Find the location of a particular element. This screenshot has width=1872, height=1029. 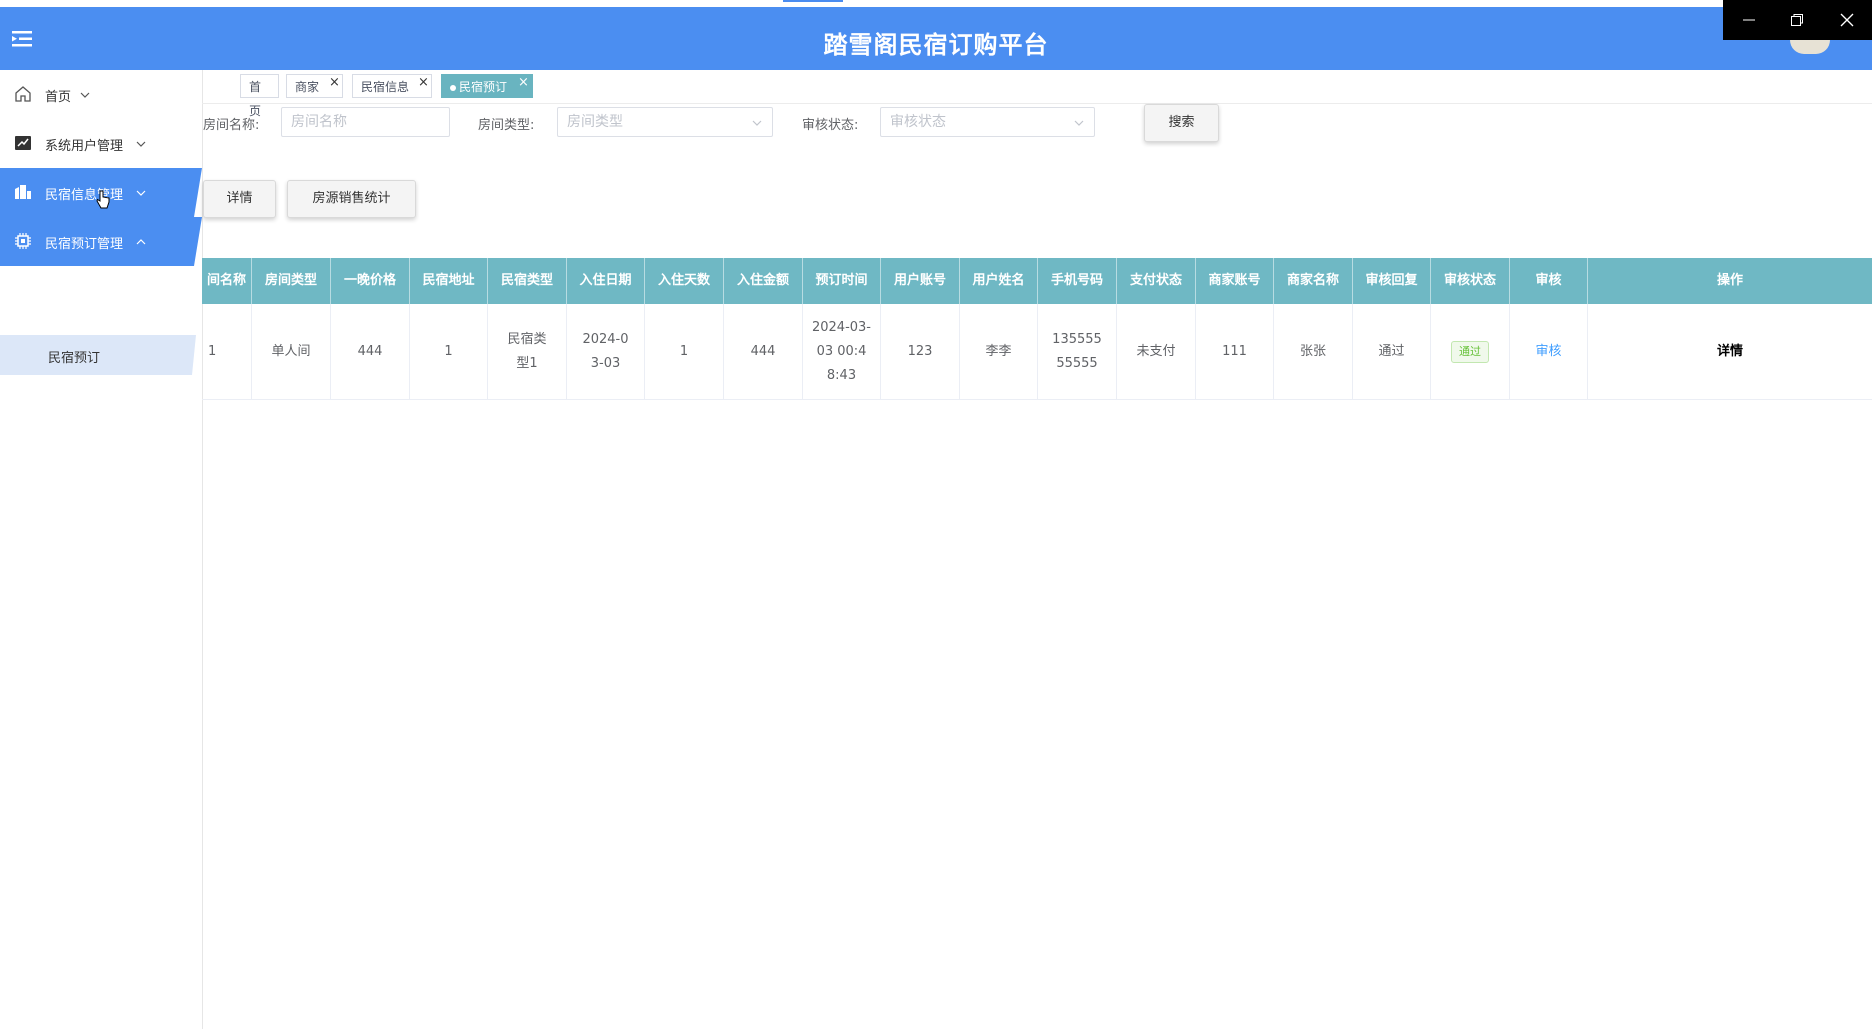

cell-checkin-days: 1 is located at coordinates (684, 351).